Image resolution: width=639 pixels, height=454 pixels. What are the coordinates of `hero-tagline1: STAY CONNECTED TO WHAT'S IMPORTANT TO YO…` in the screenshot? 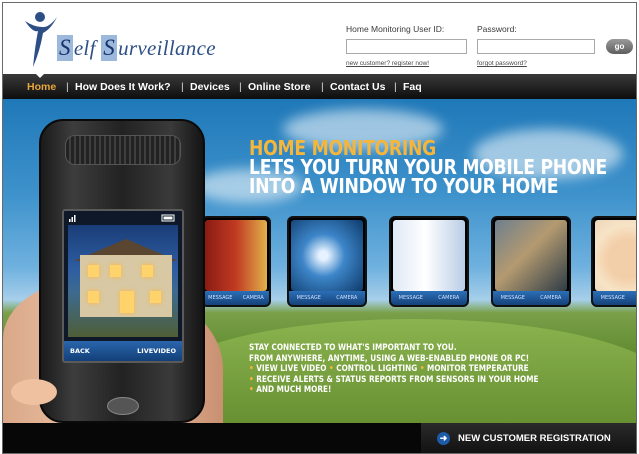 It's located at (353, 348).